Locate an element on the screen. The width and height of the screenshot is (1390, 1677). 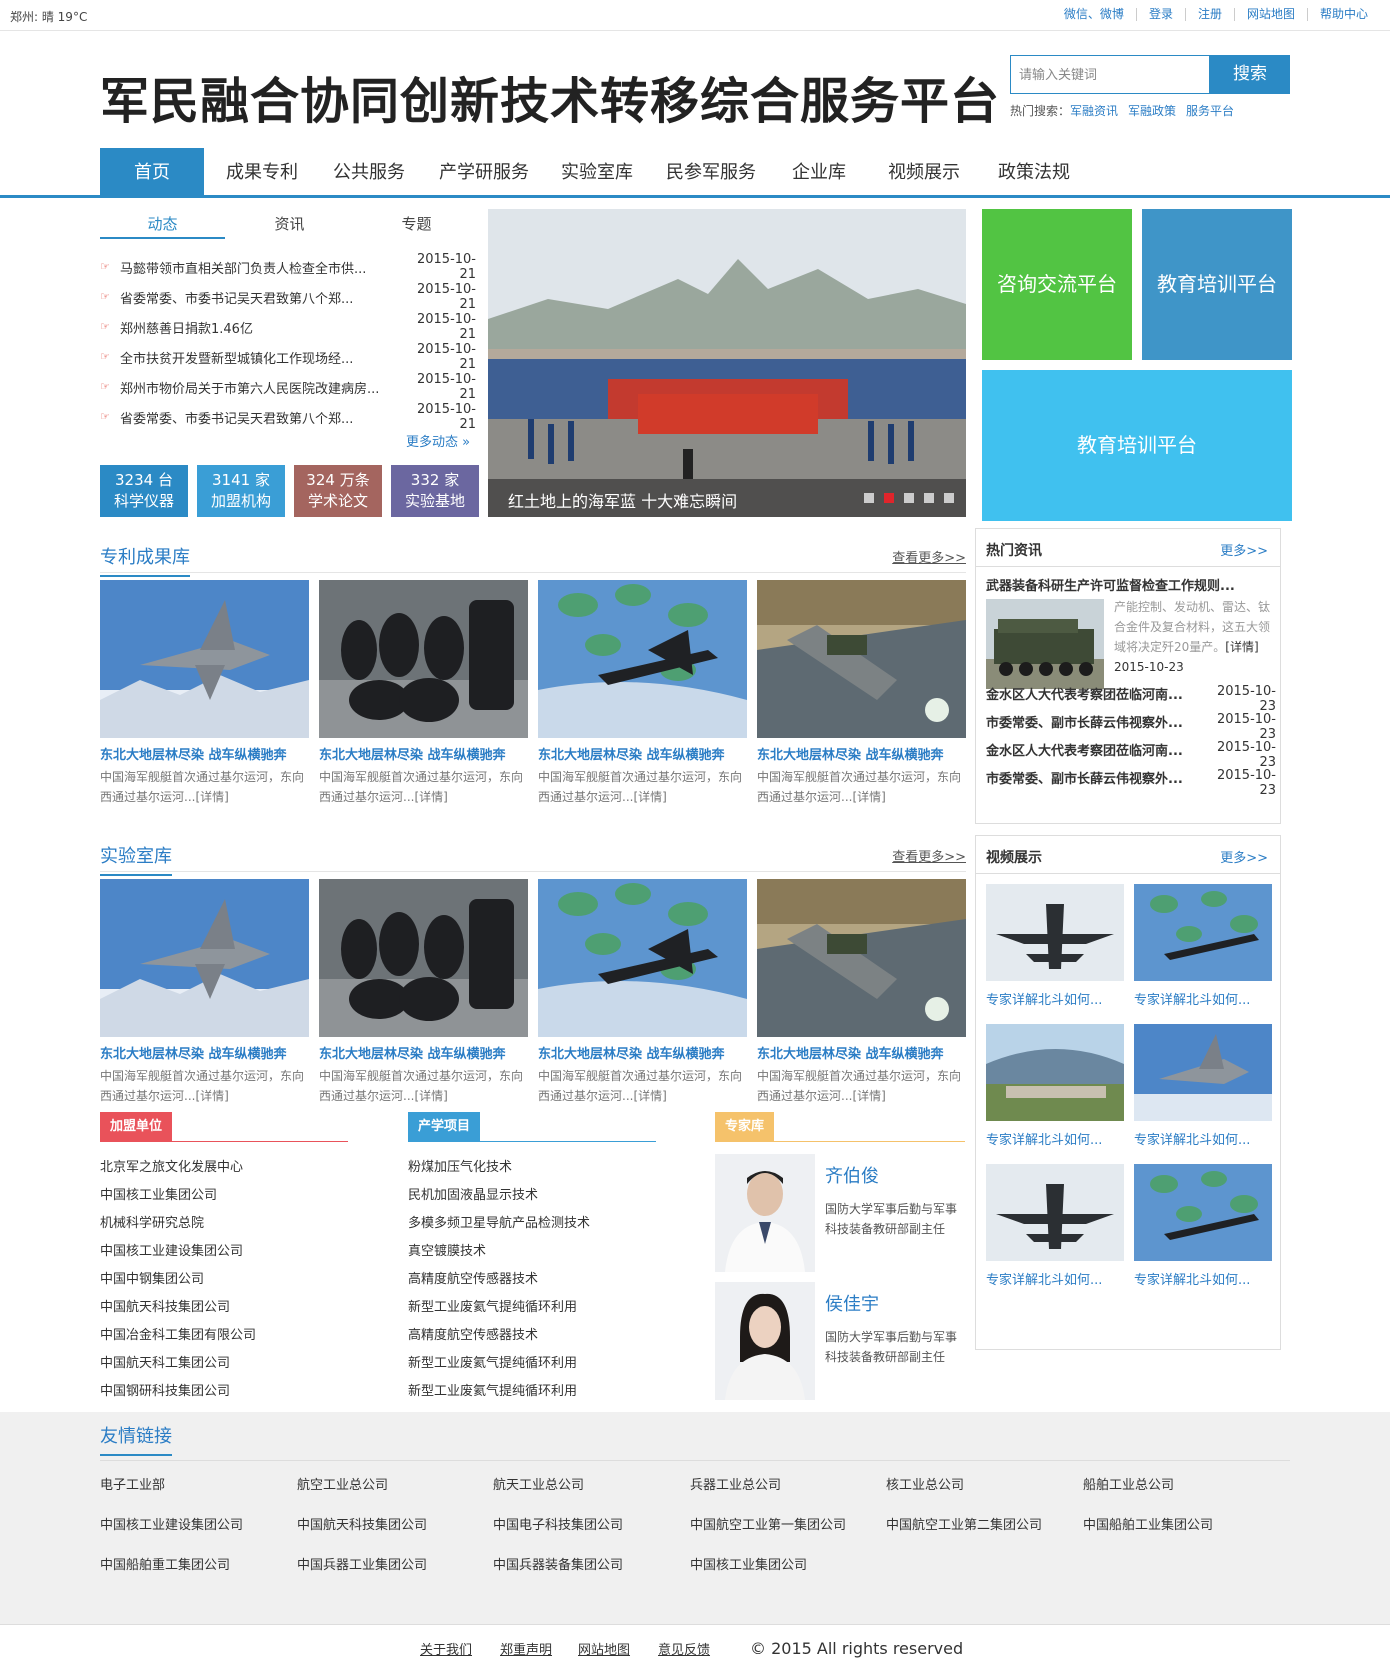
nav-item-patents: 成果专利 is located at coordinates (262, 171).